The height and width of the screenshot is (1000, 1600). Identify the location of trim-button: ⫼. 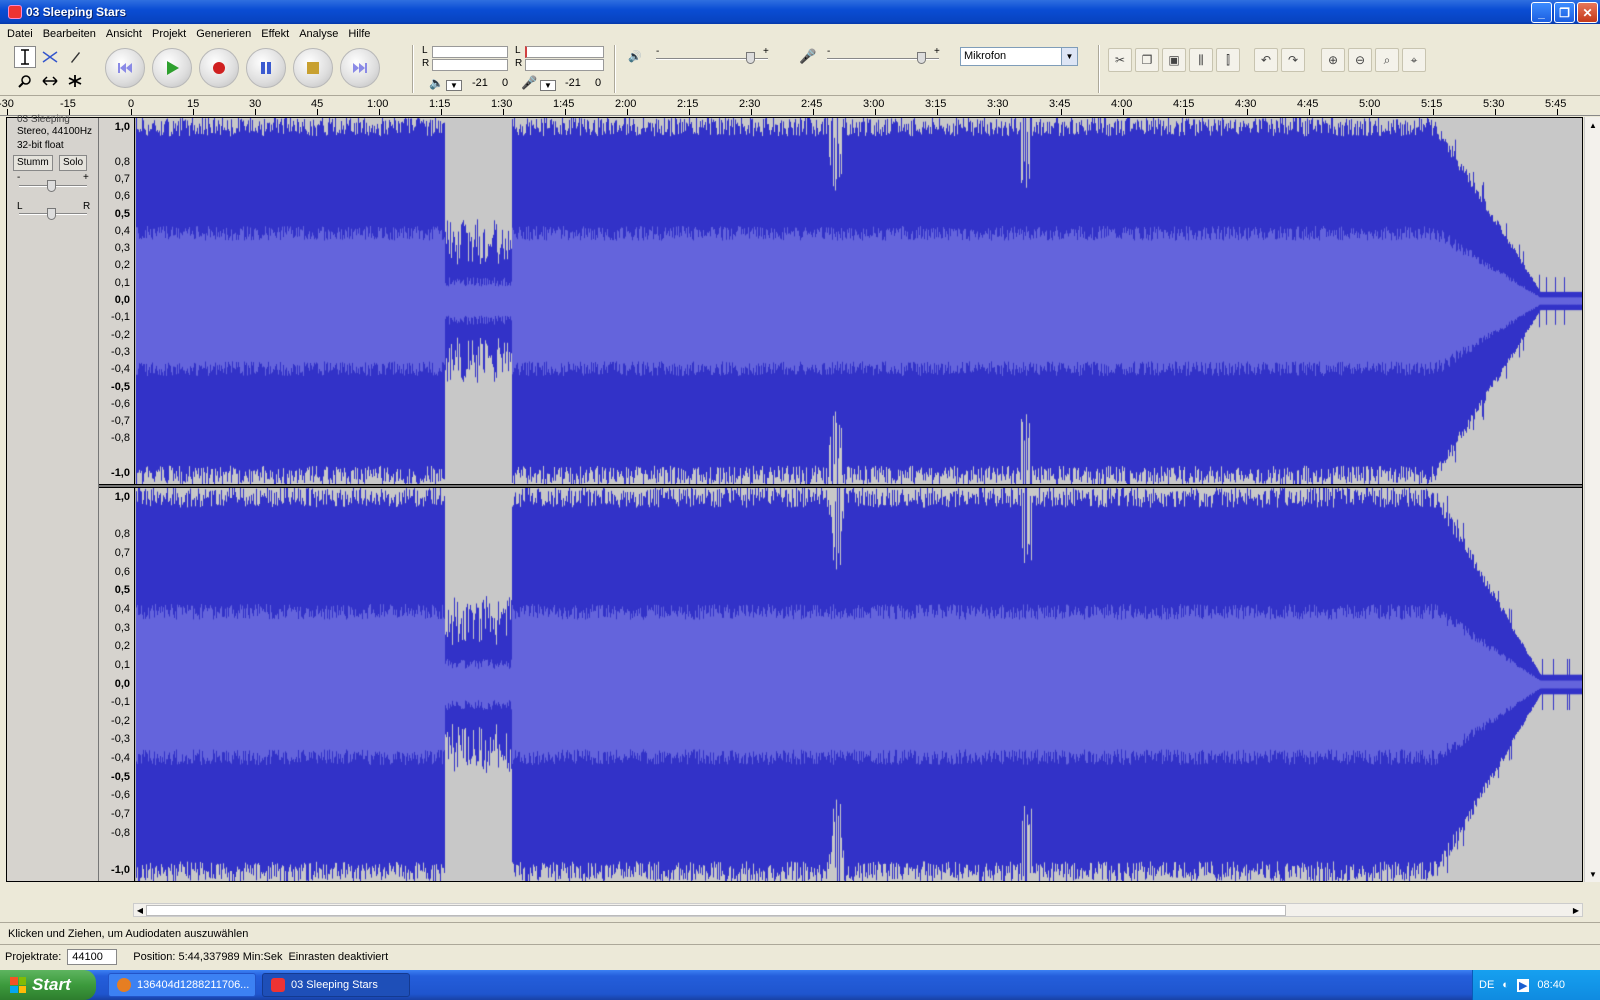
(1201, 60).